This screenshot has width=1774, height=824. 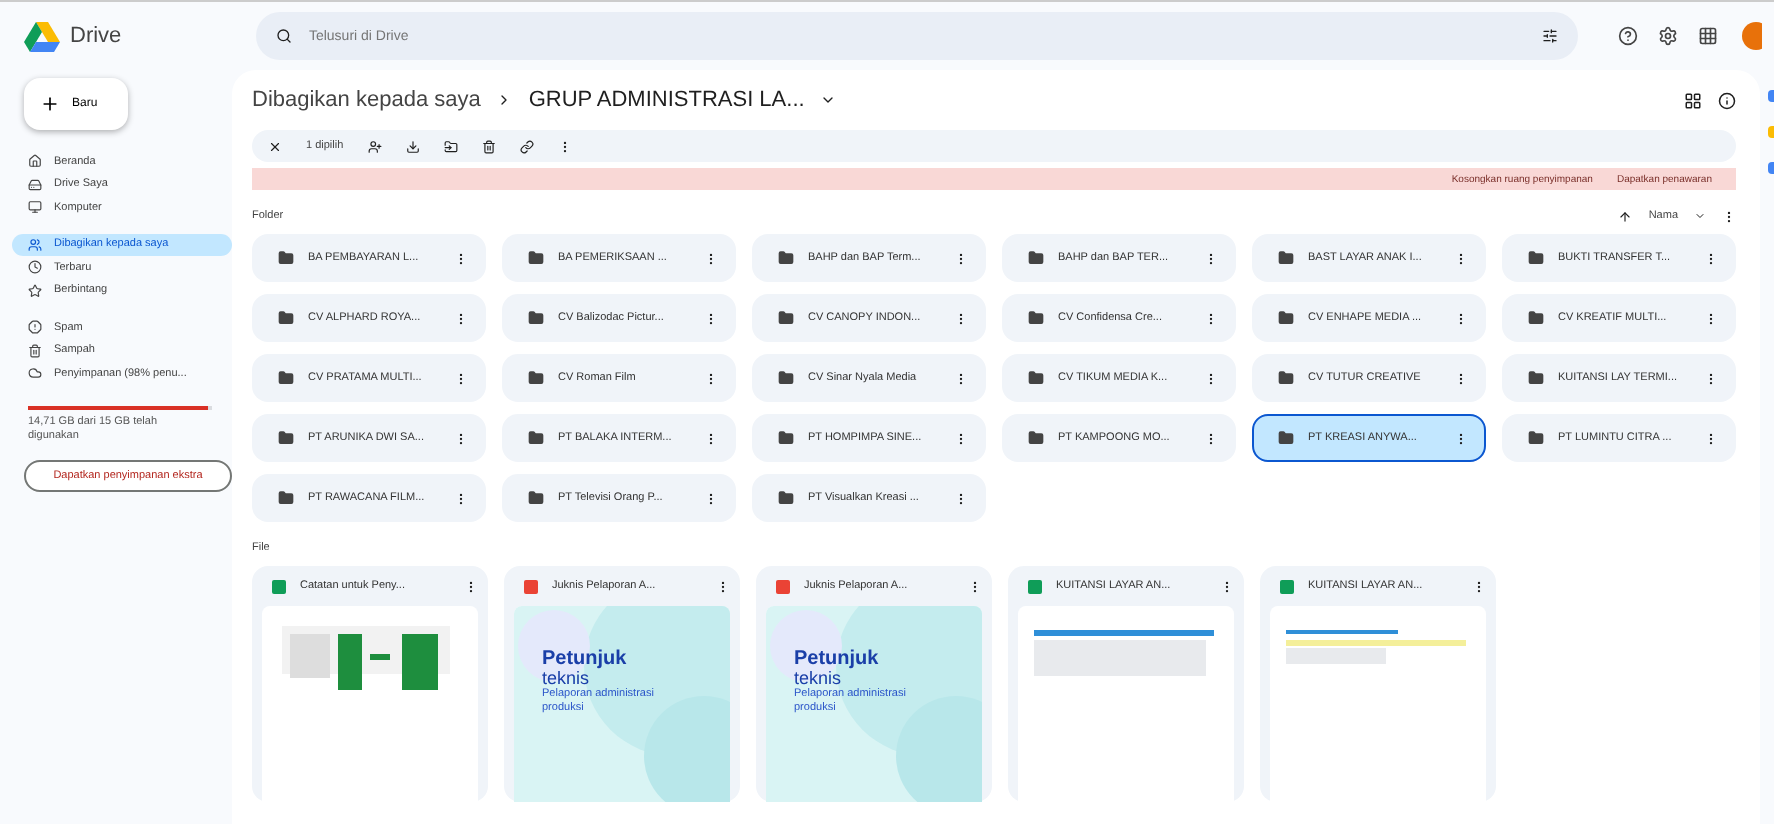 What do you see at coordinates (1550, 36) in the screenshot?
I see `filter-icon` at bounding box center [1550, 36].